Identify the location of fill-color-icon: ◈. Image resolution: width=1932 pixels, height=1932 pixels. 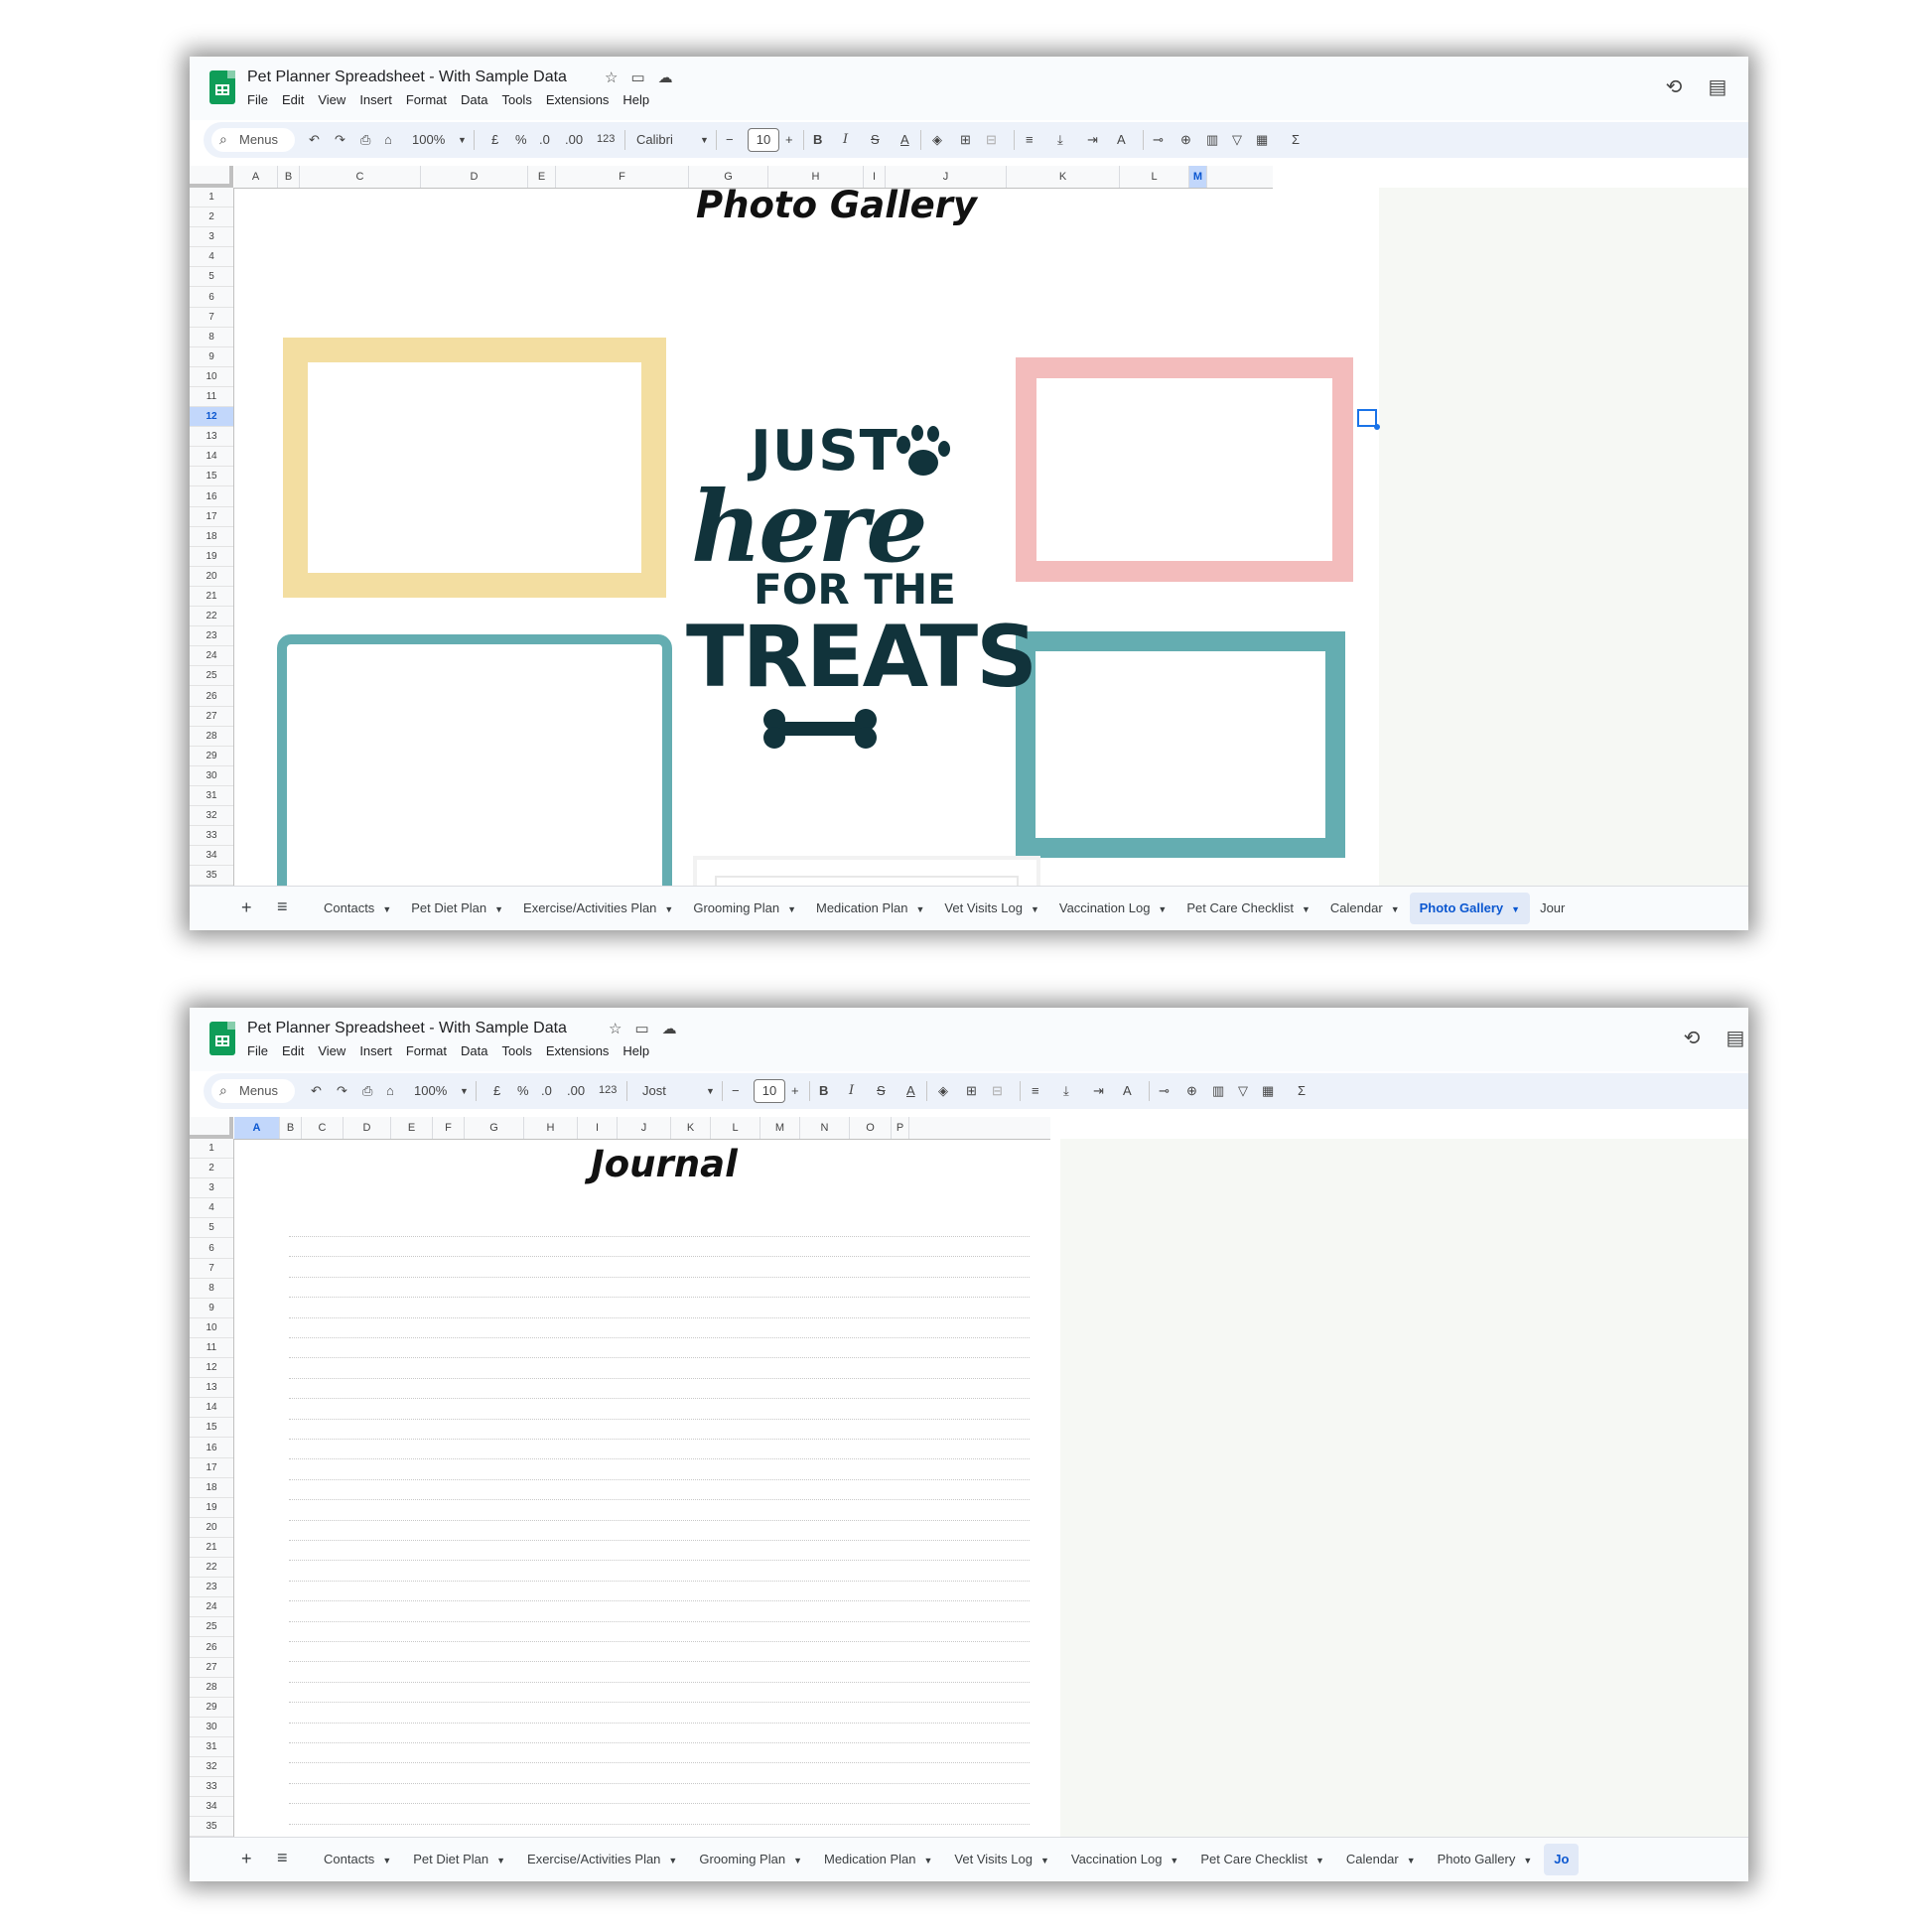
(943, 1091).